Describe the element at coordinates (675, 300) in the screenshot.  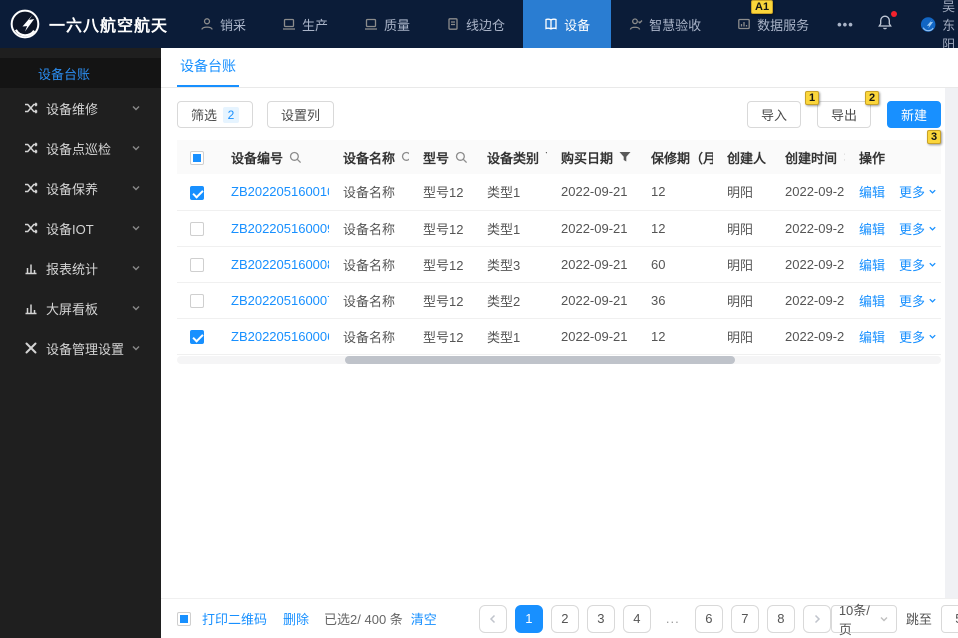
I see `cell-warranty: 36` at that location.